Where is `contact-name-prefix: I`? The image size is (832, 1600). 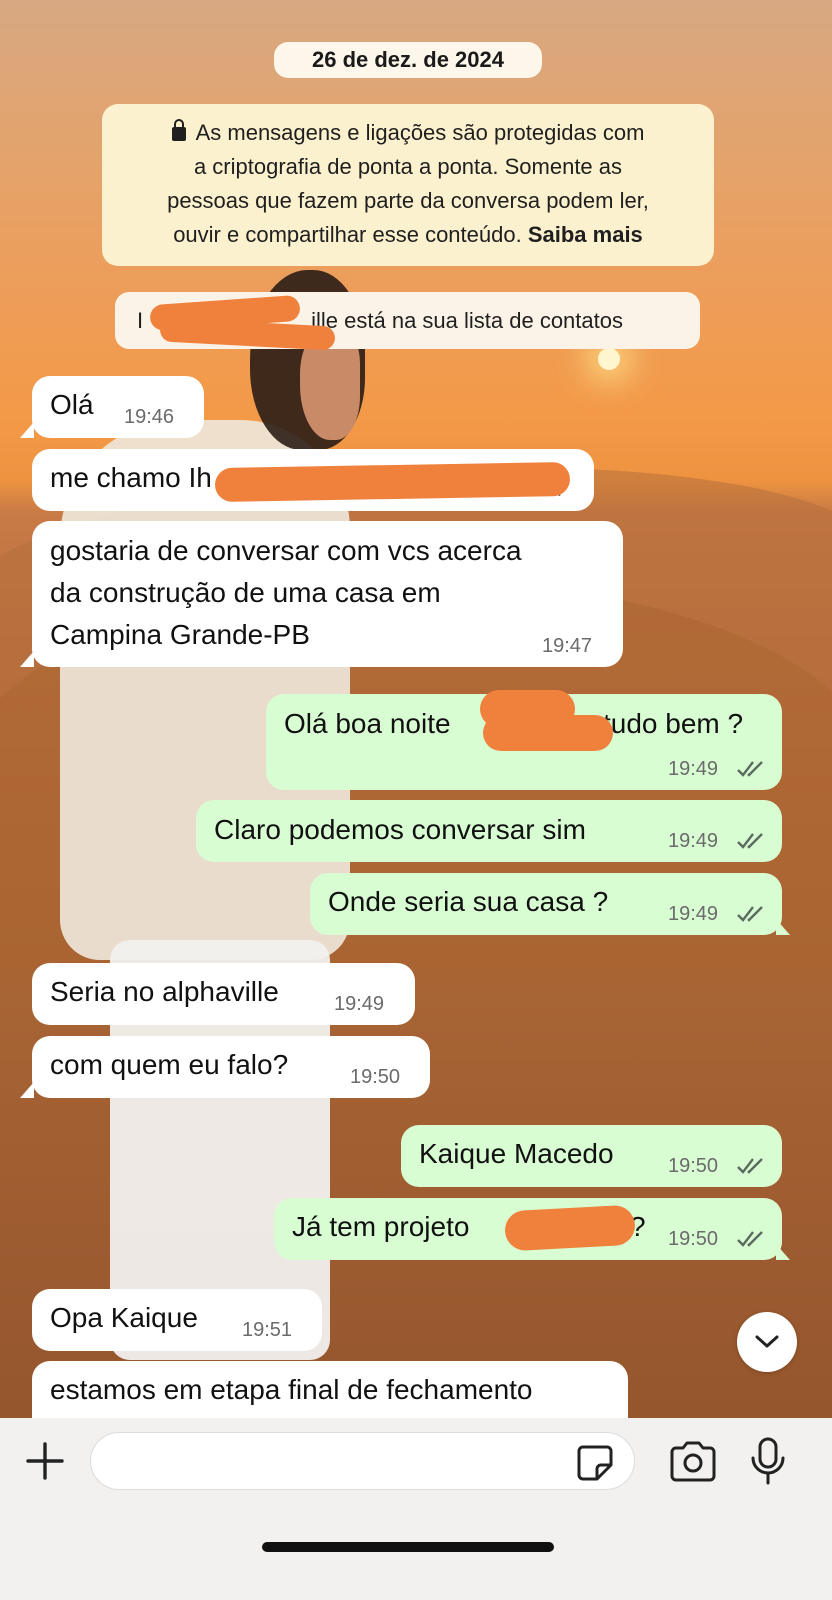
contact-name-prefix: I is located at coordinates (140, 320).